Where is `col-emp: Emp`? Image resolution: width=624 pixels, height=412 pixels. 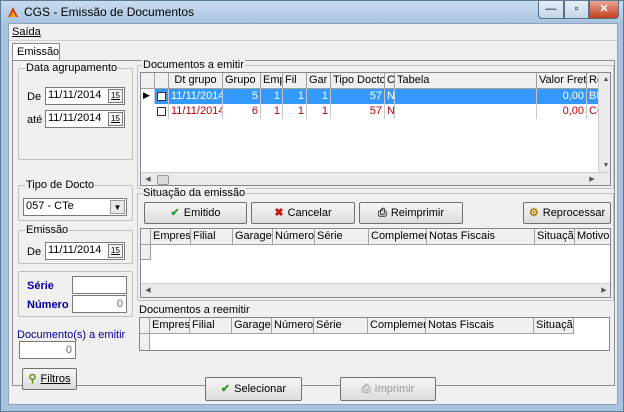 col-emp: Emp is located at coordinates (272, 81).